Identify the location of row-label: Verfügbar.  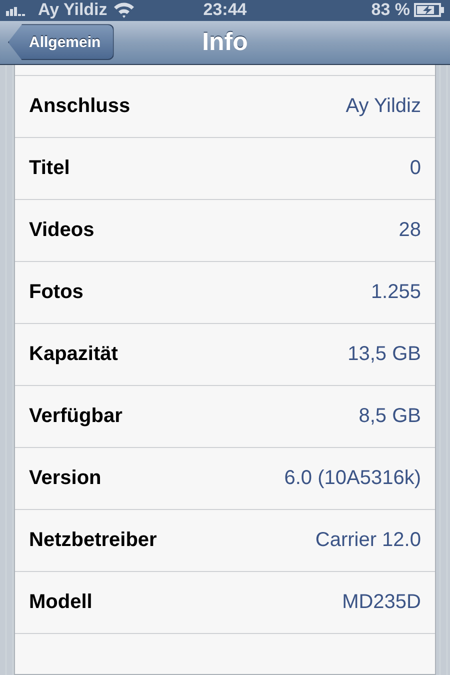
(75, 416).